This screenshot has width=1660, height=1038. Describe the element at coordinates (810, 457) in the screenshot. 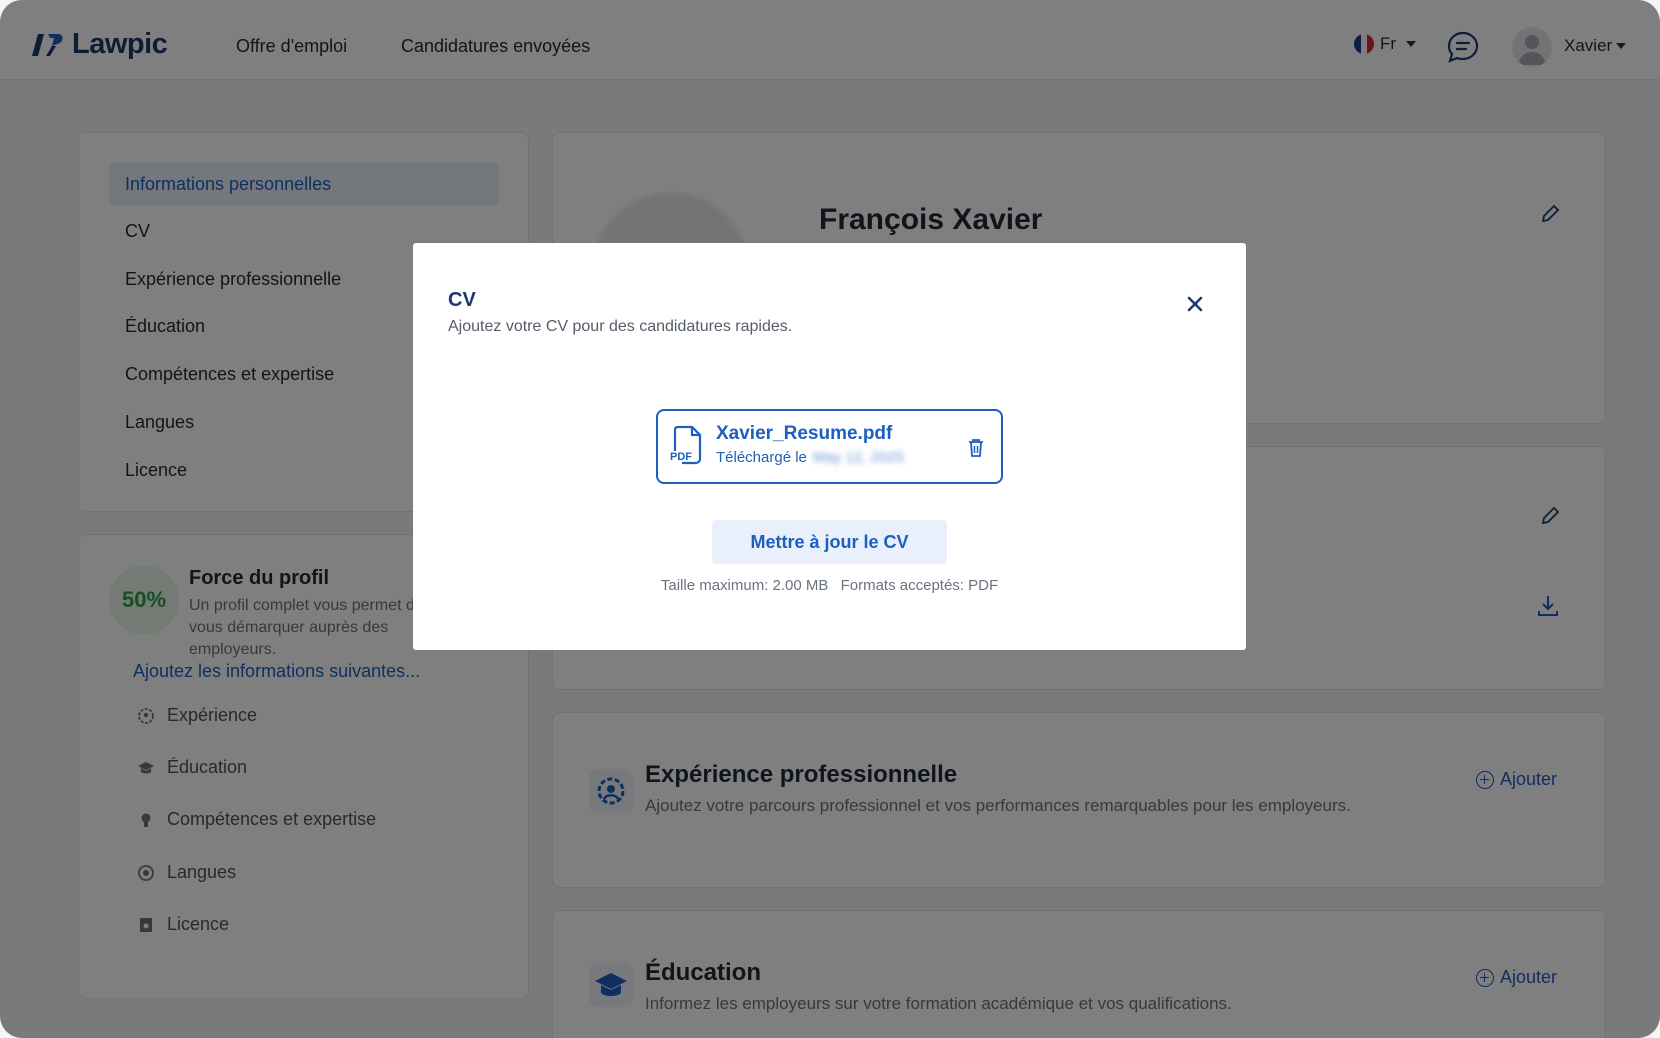

I see `file-uploaded-info: Téléchargé le May 12, 2025` at that location.